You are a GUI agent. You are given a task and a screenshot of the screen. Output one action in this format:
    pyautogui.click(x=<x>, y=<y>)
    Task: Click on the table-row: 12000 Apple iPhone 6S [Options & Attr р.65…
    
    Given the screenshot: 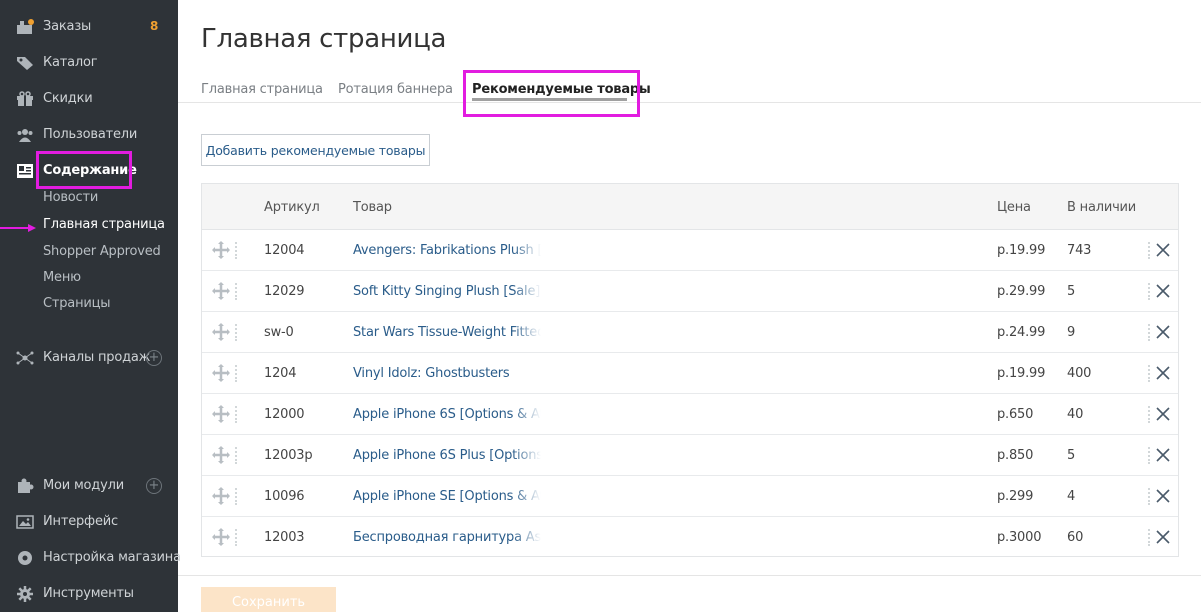 What is the action you would take?
    pyautogui.click(x=690, y=414)
    